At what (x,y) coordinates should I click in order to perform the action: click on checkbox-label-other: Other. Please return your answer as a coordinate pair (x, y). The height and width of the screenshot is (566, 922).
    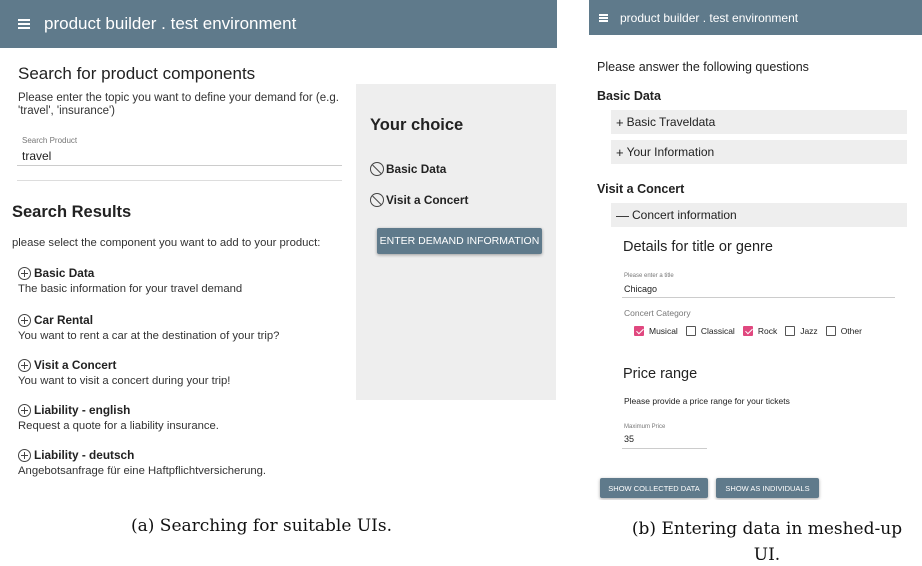
    Looking at the image, I should click on (851, 331).